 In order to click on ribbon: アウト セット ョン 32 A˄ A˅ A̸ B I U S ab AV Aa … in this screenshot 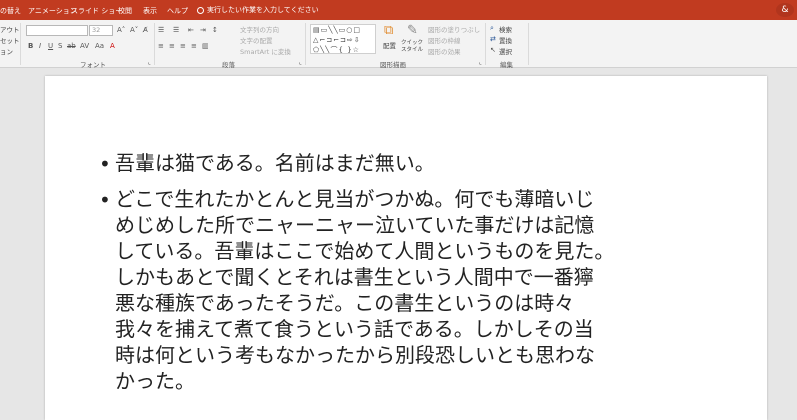, I will do `click(398, 44)`.